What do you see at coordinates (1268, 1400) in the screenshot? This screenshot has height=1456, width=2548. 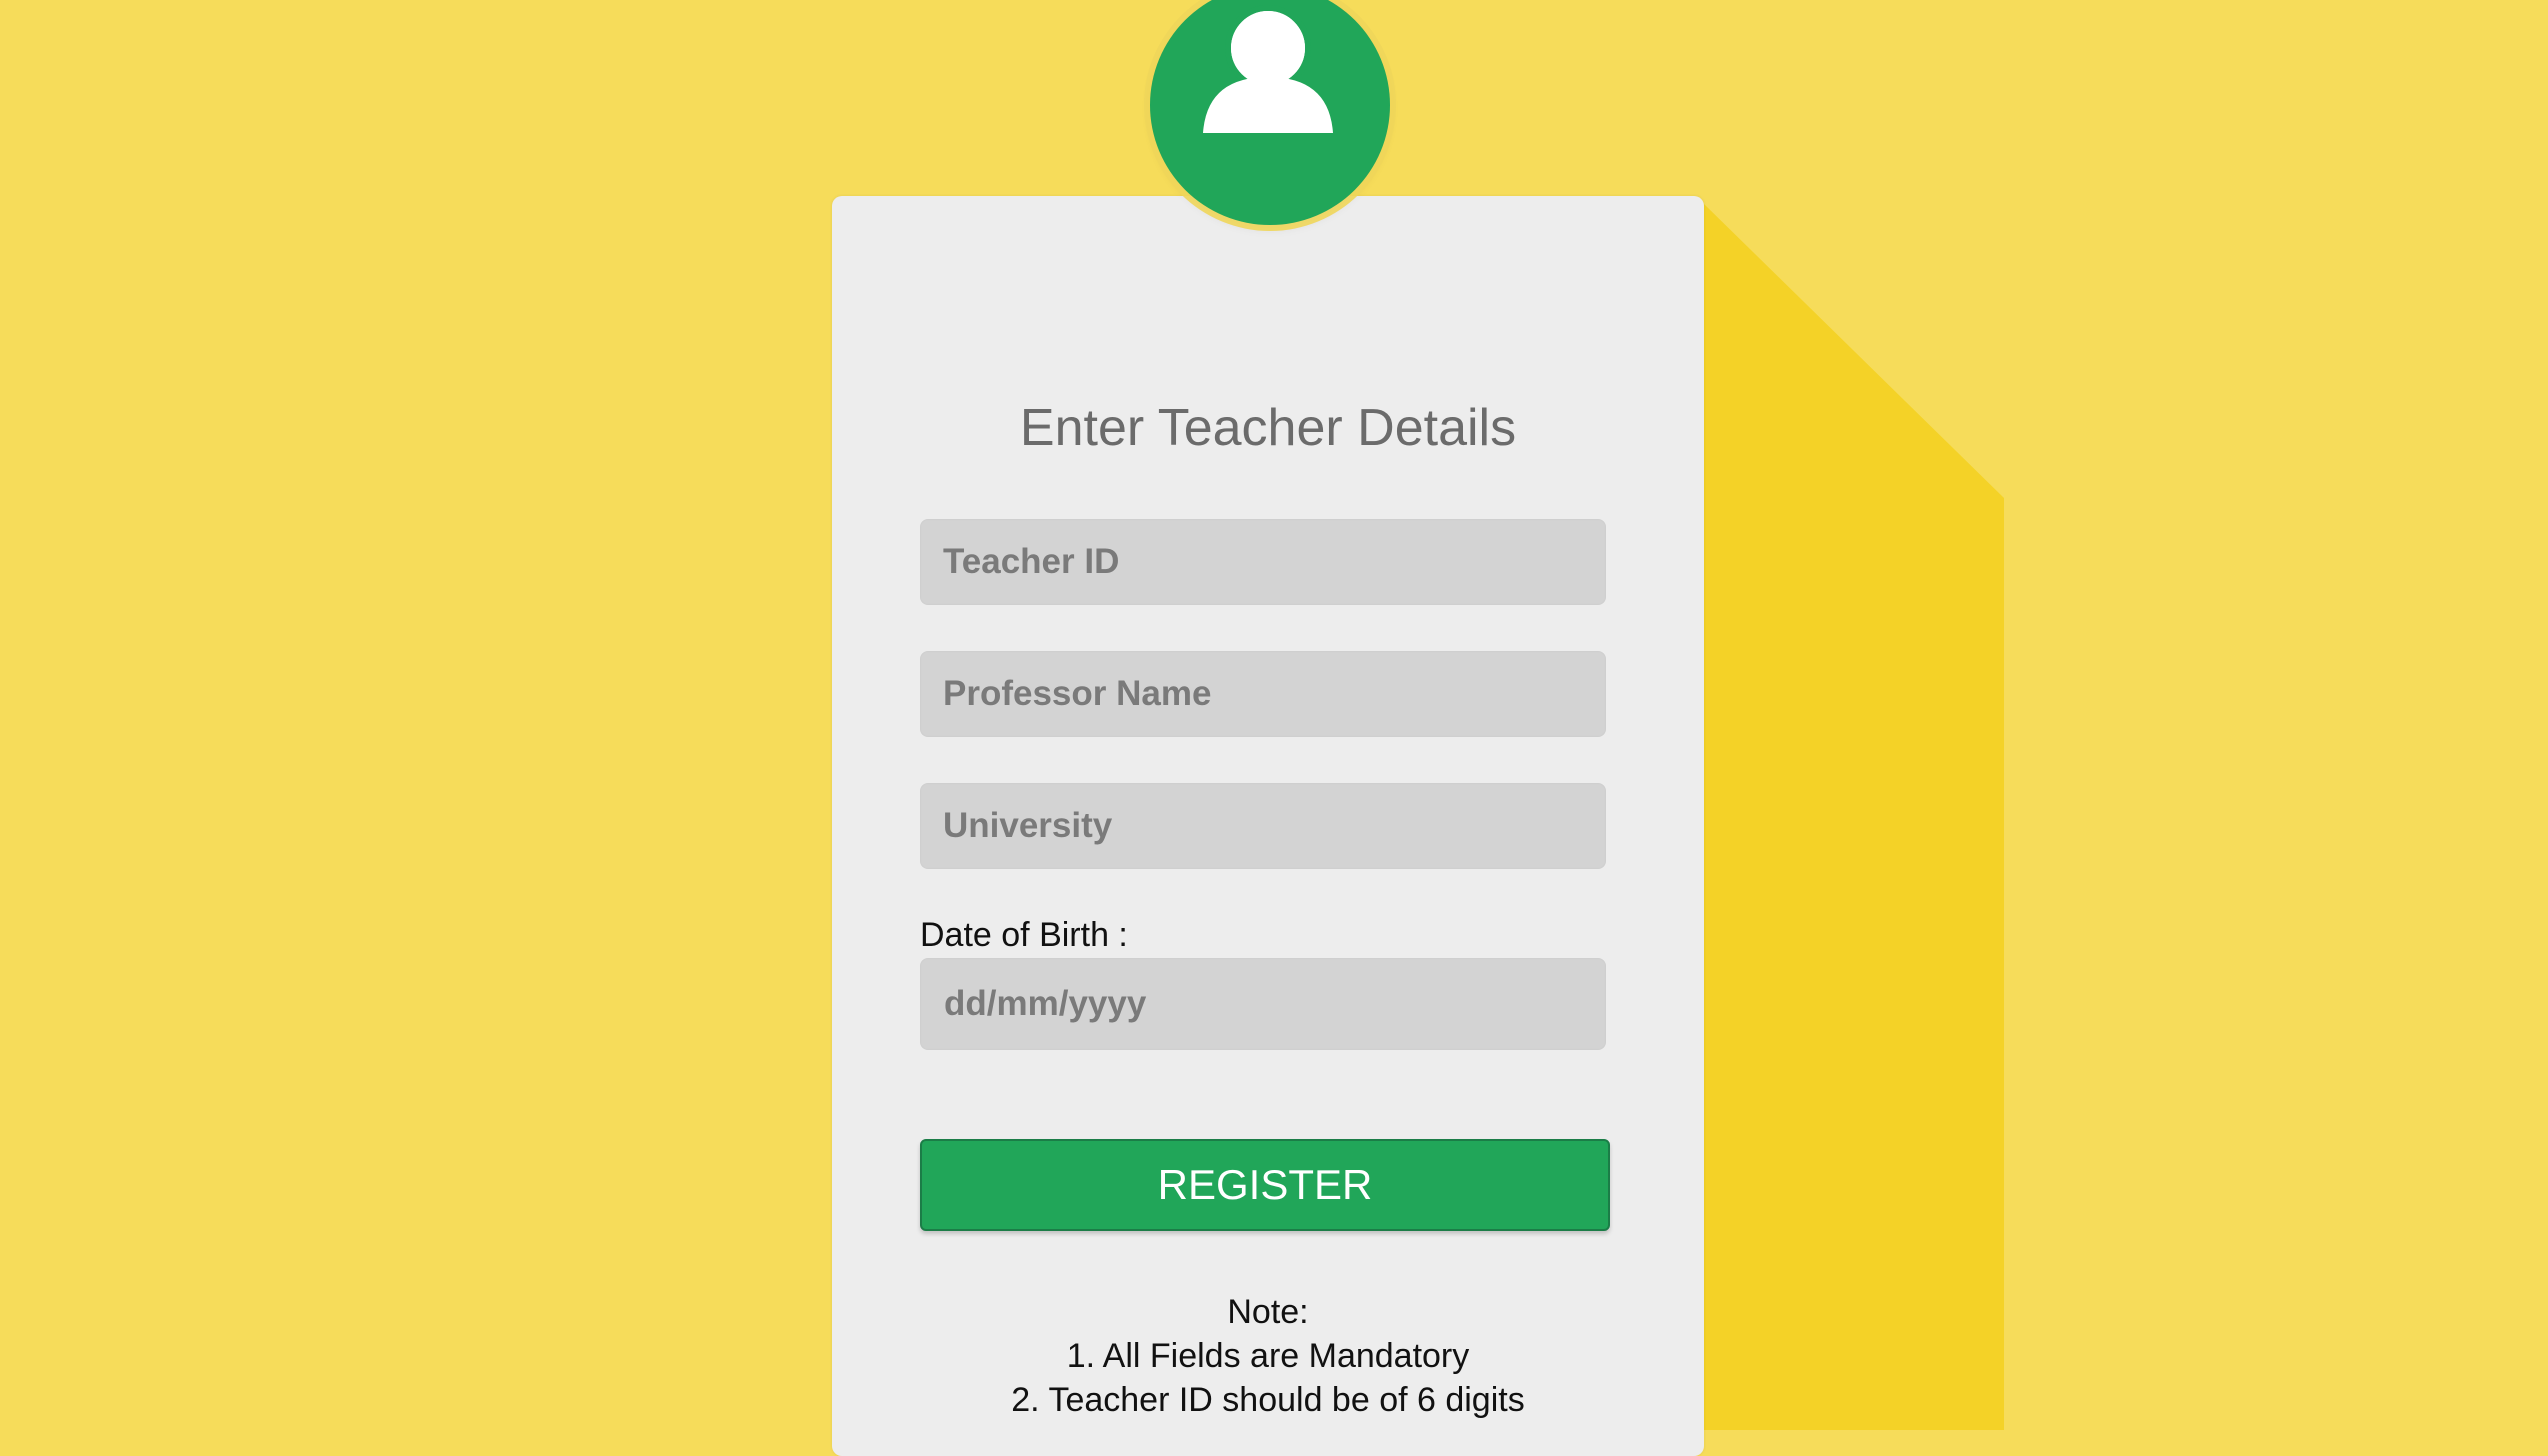 I see `note-line-2: 2. Teacher ID should be of 6 digits` at bounding box center [1268, 1400].